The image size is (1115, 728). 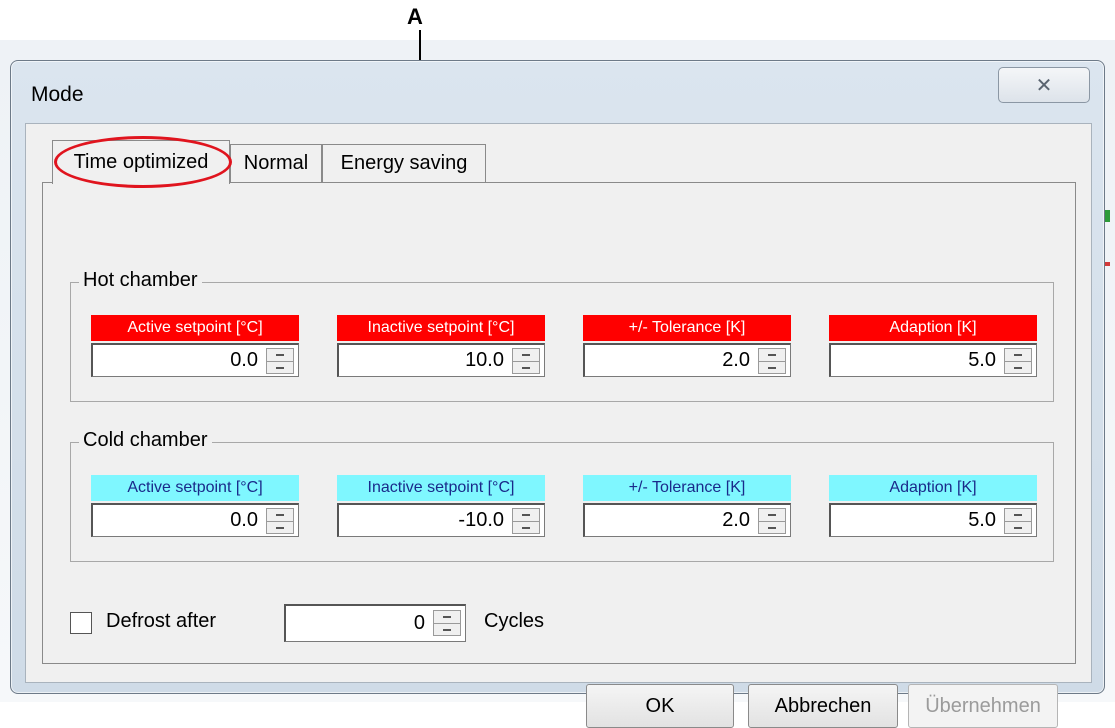 I want to click on defrost-checkbox, so click(x=81, y=623).